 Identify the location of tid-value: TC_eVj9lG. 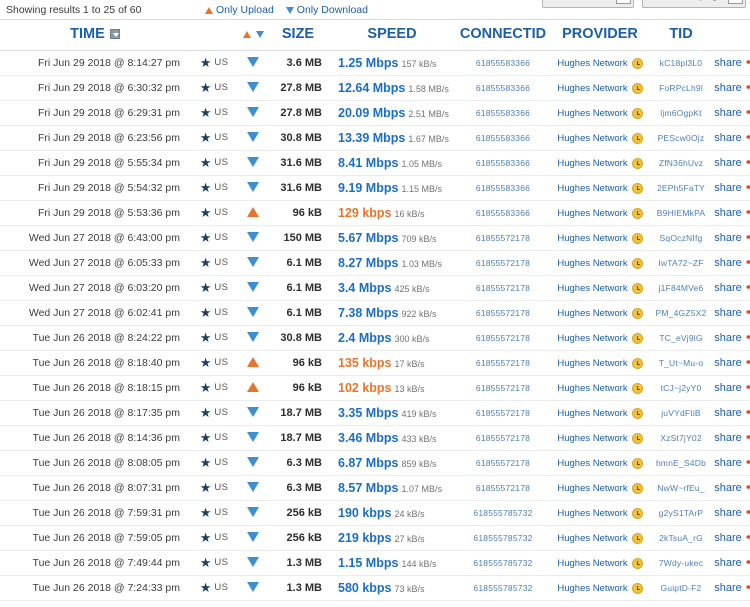
(680, 338).